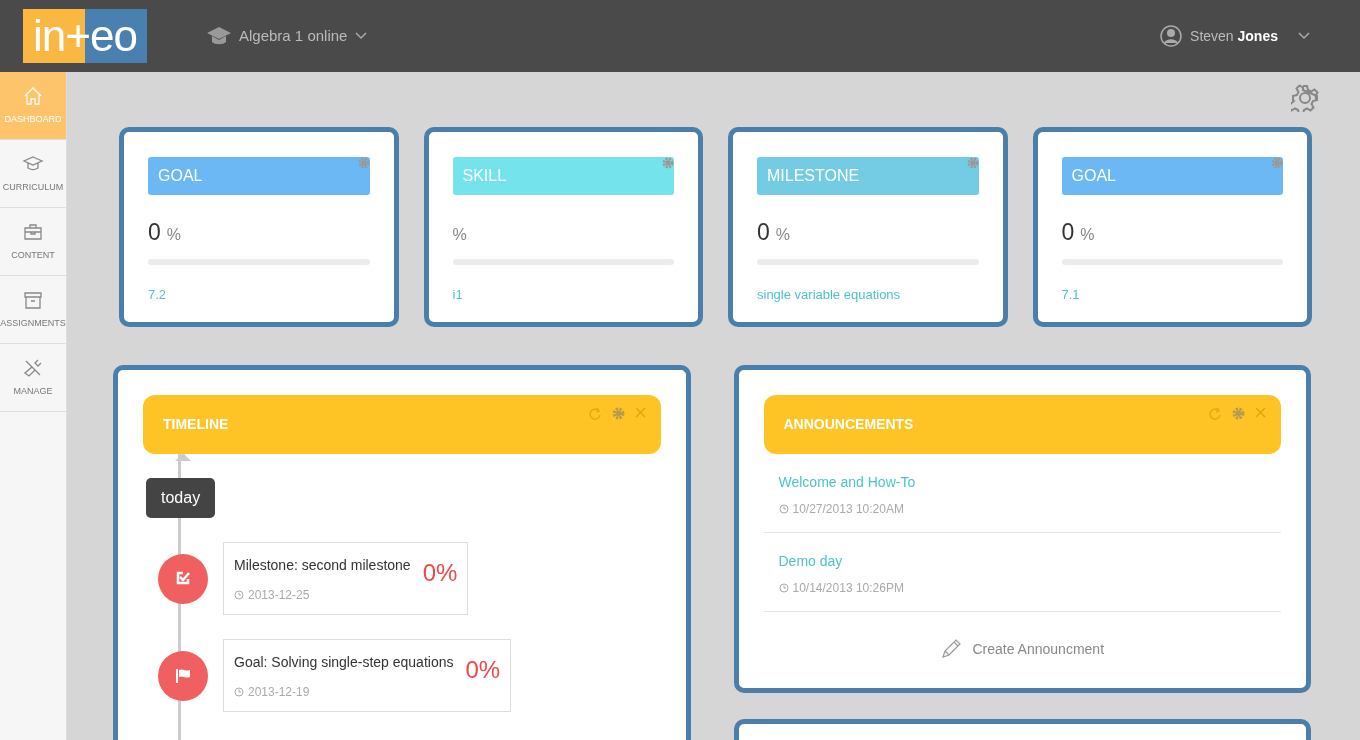  I want to click on card-header: MILESTONE, so click(868, 176).